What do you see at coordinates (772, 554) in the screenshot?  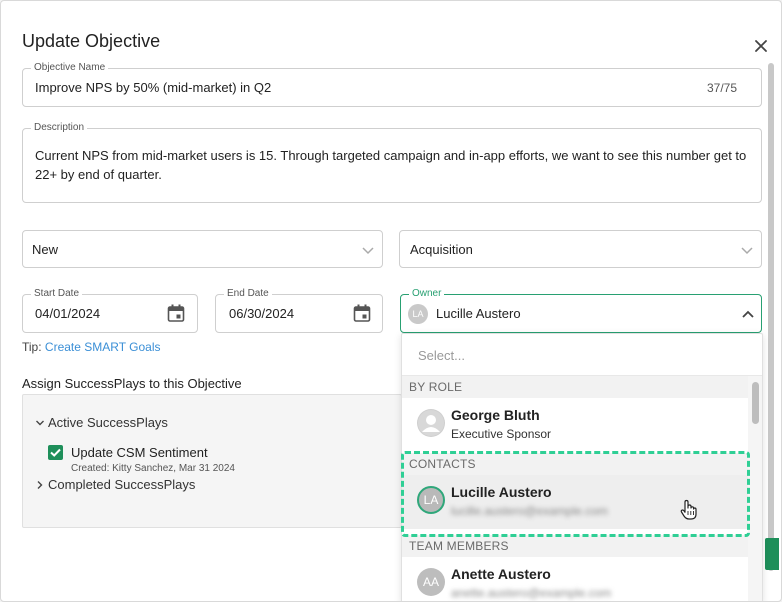 I see `save-button` at bounding box center [772, 554].